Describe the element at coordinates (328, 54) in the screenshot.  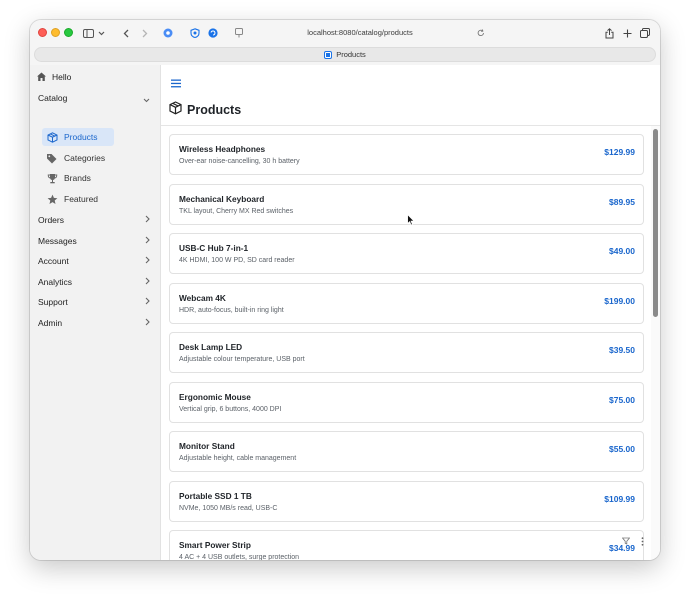
I see `favicon-icon` at that location.